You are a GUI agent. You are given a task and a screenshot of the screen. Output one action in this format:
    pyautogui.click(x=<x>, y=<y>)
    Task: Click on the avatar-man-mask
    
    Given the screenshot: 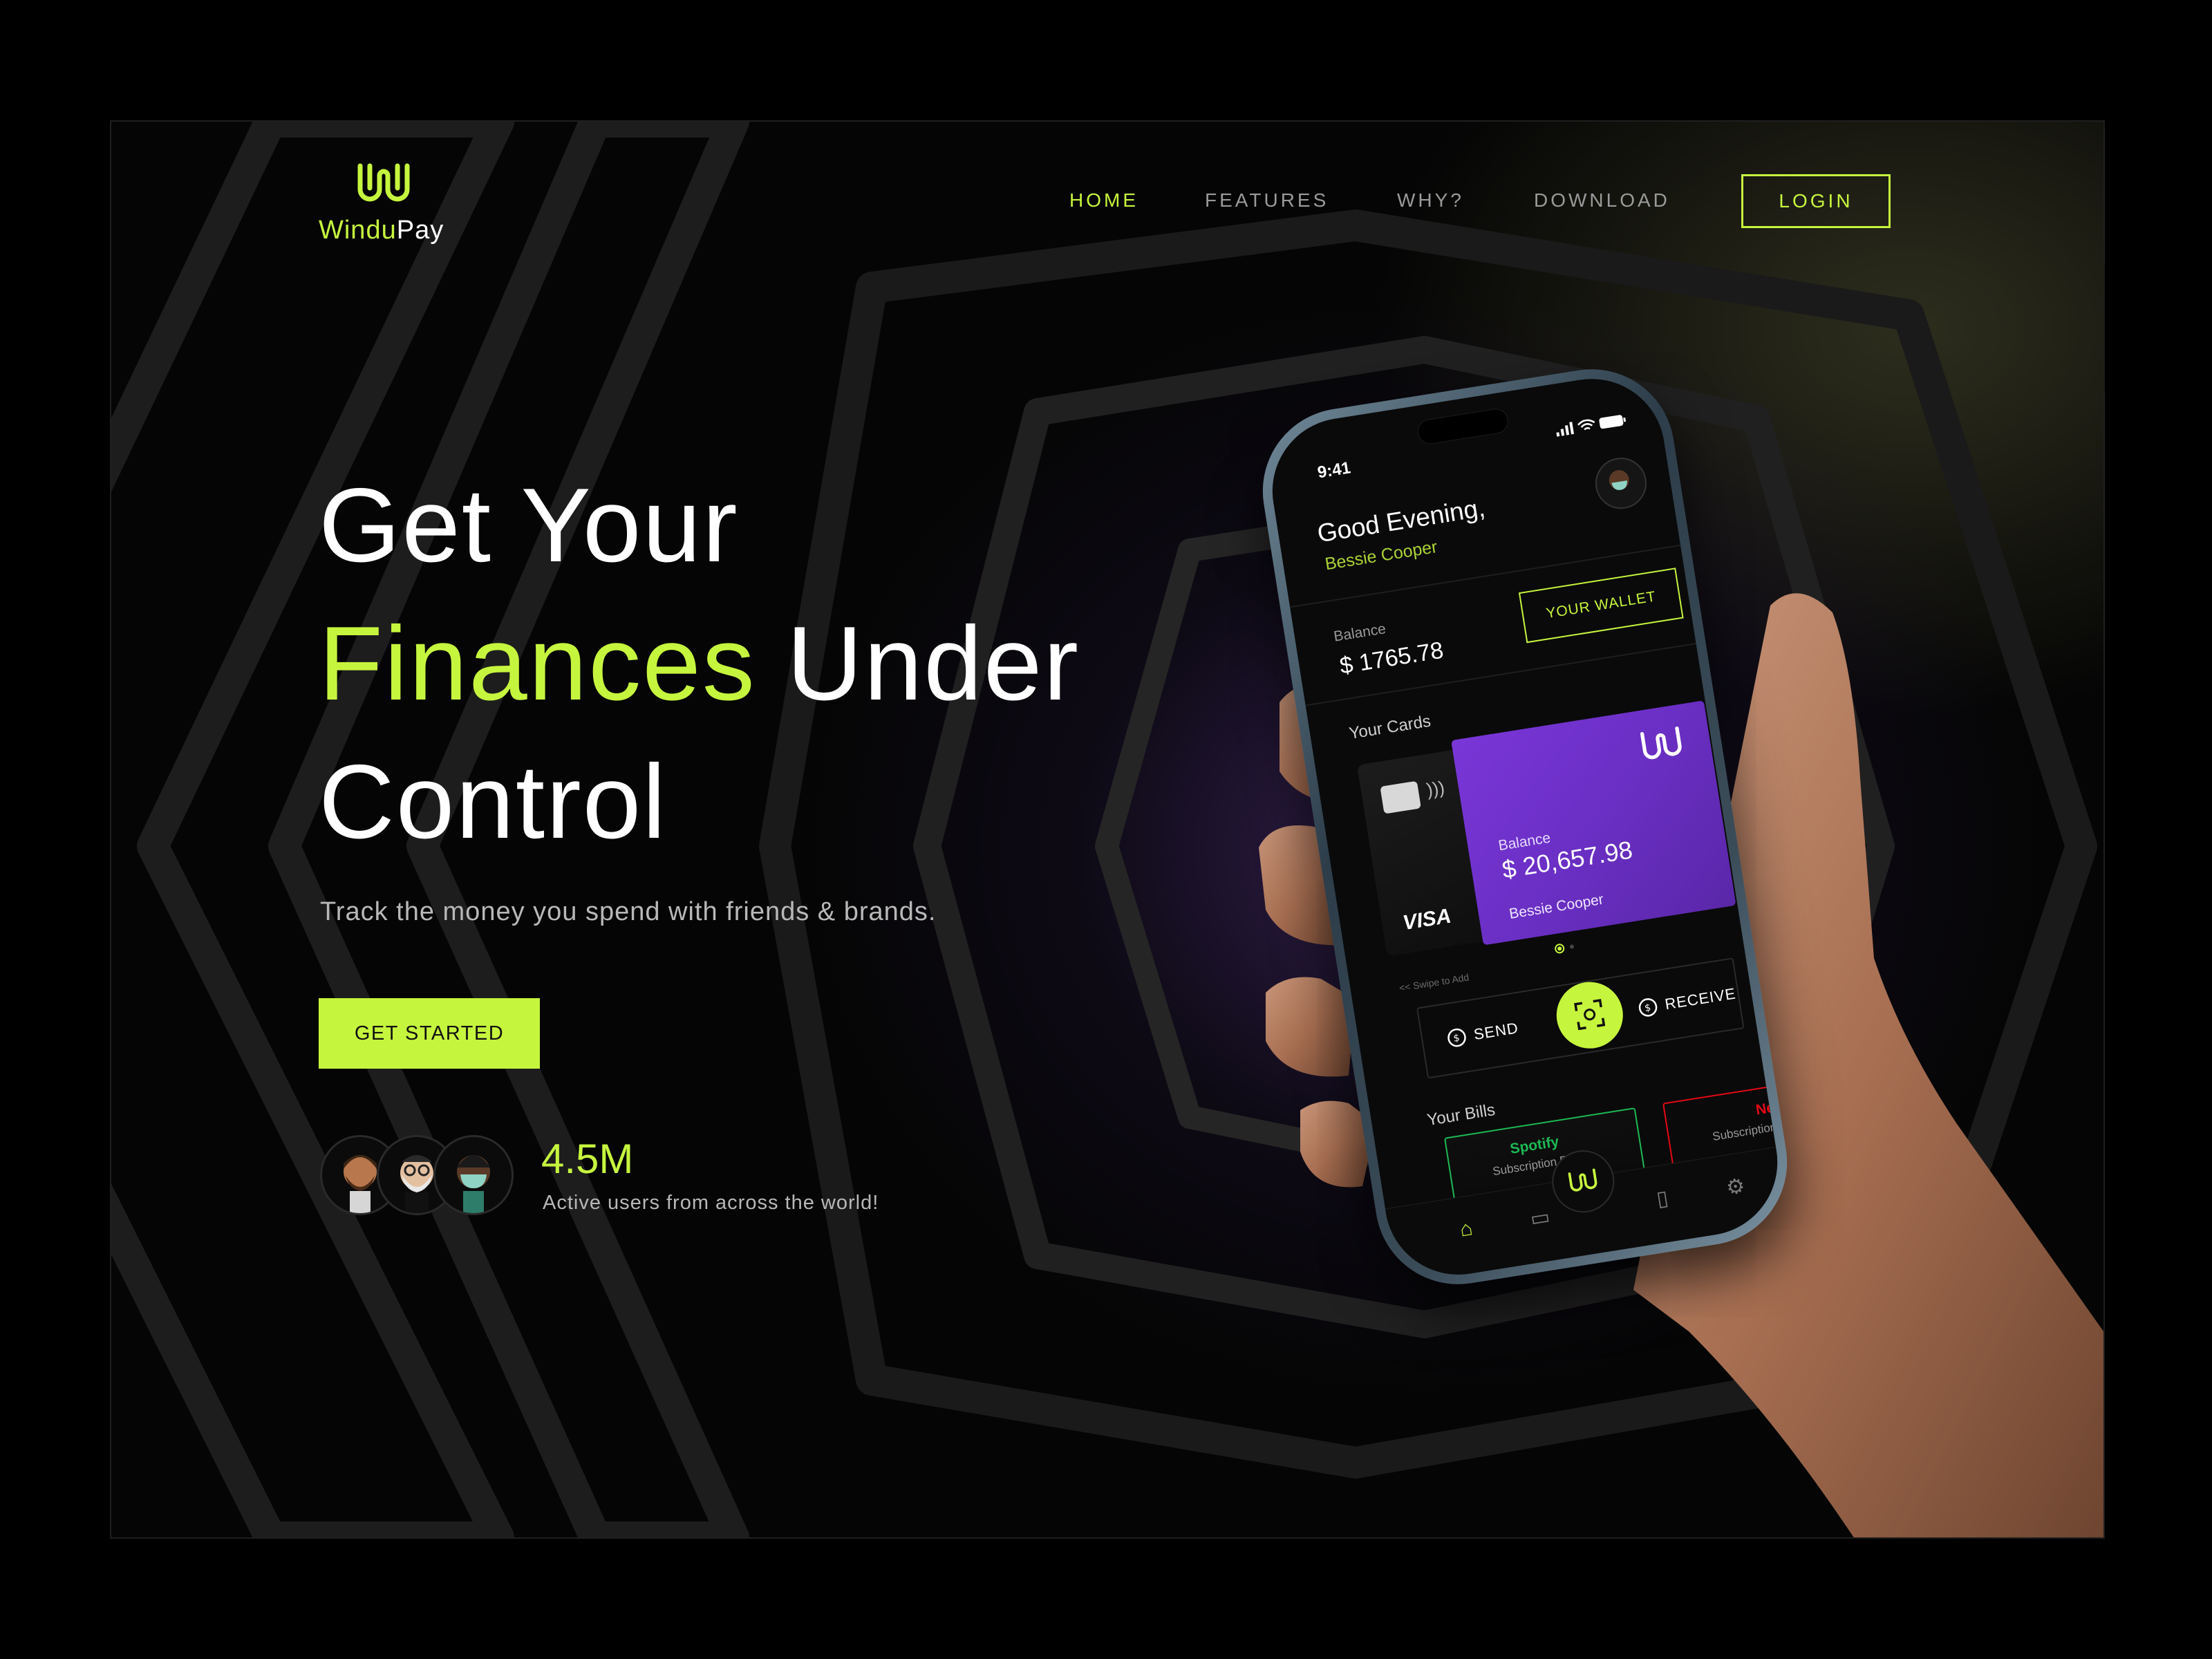 What is the action you would take?
    pyautogui.click(x=1619, y=480)
    